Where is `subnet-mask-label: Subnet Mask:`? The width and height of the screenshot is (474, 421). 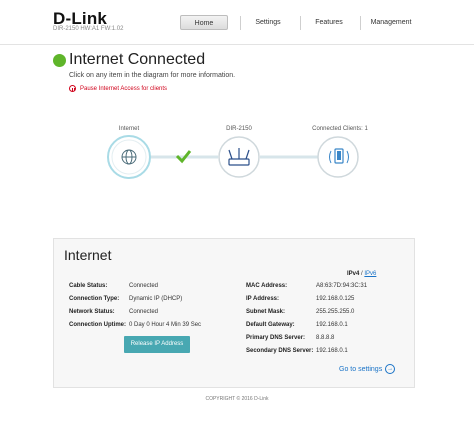
subnet-mask-label: Subnet Mask: is located at coordinates (266, 312).